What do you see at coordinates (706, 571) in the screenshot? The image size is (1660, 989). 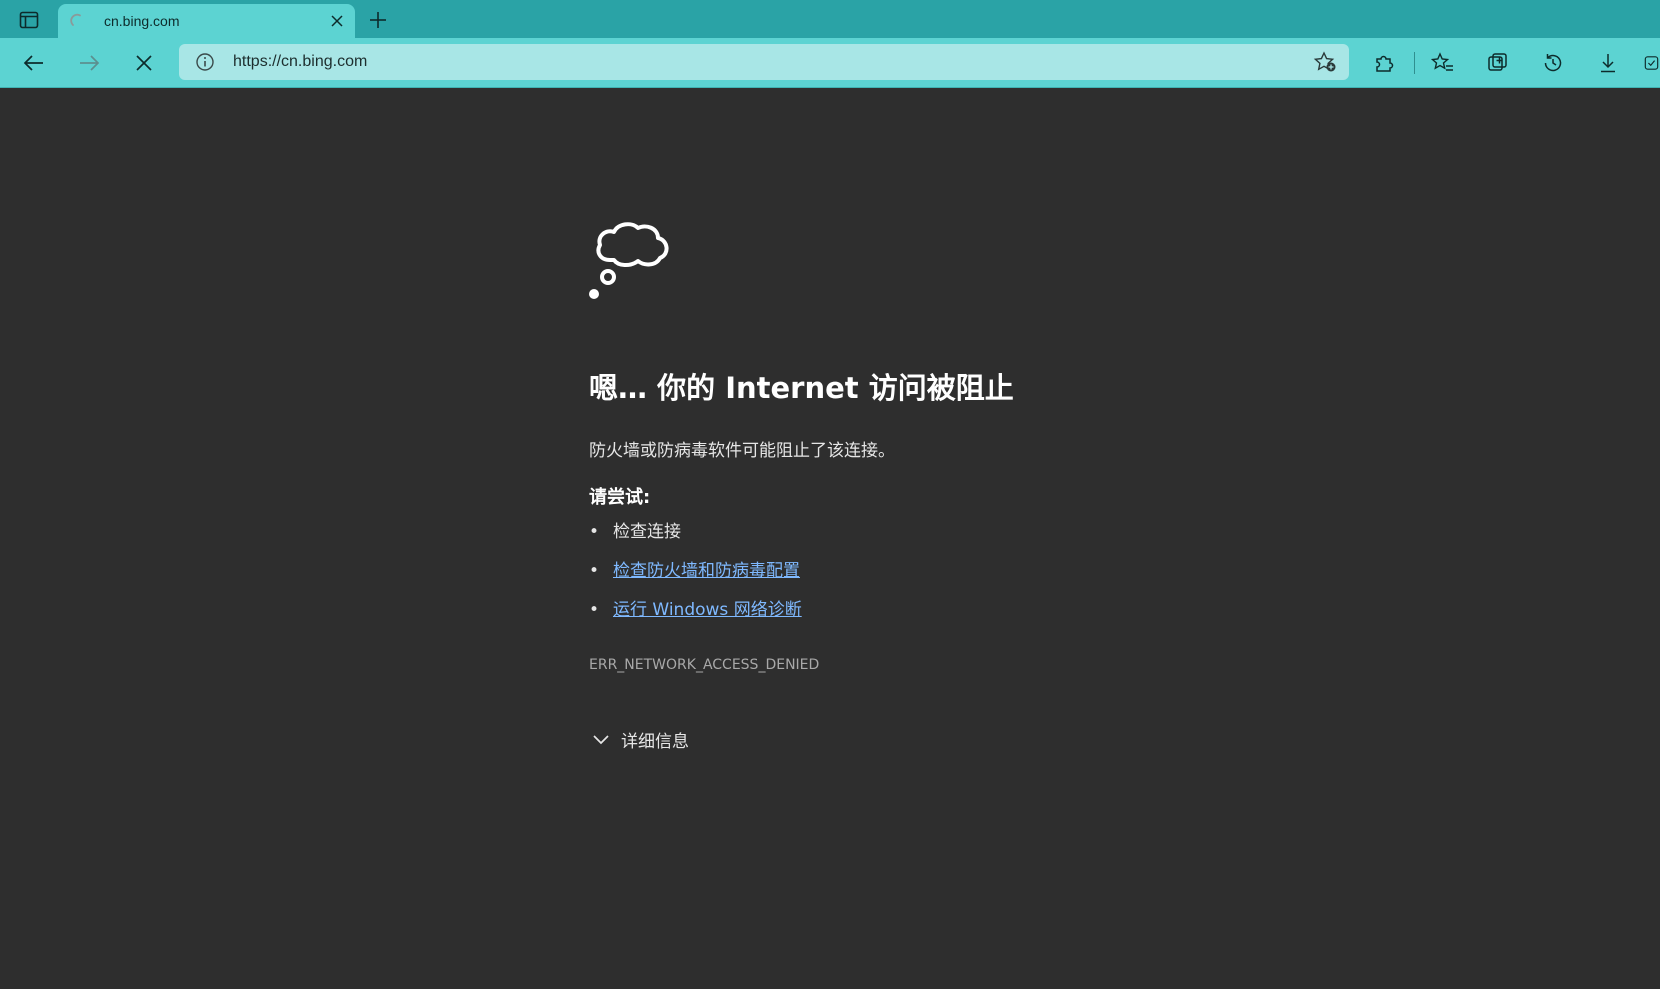 I see `check-firewall-link: 检查防火墙和防病毒配置` at bounding box center [706, 571].